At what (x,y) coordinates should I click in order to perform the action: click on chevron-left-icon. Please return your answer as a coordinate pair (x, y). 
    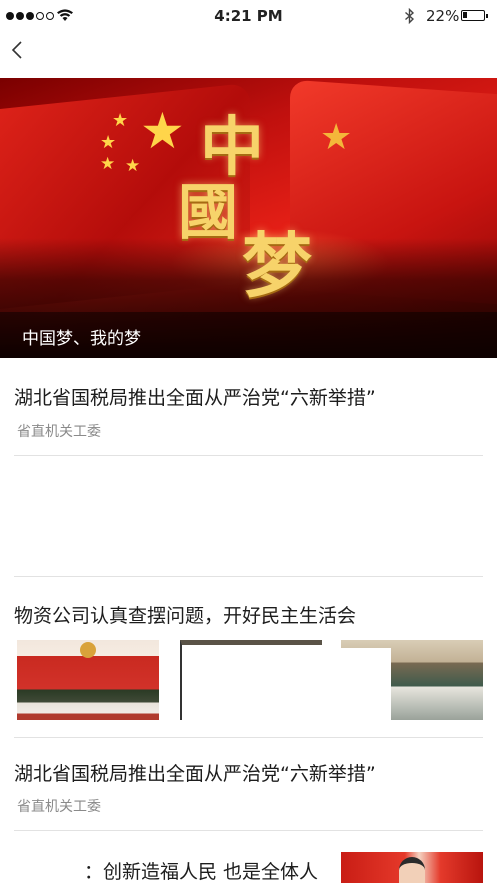
    Looking at the image, I should click on (16, 50).